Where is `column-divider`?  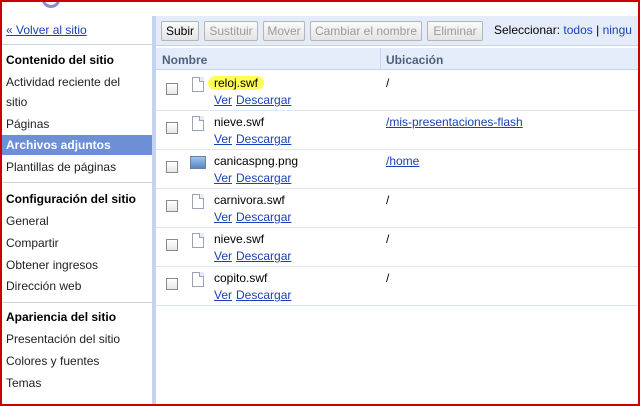 column-divider is located at coordinates (380, 59).